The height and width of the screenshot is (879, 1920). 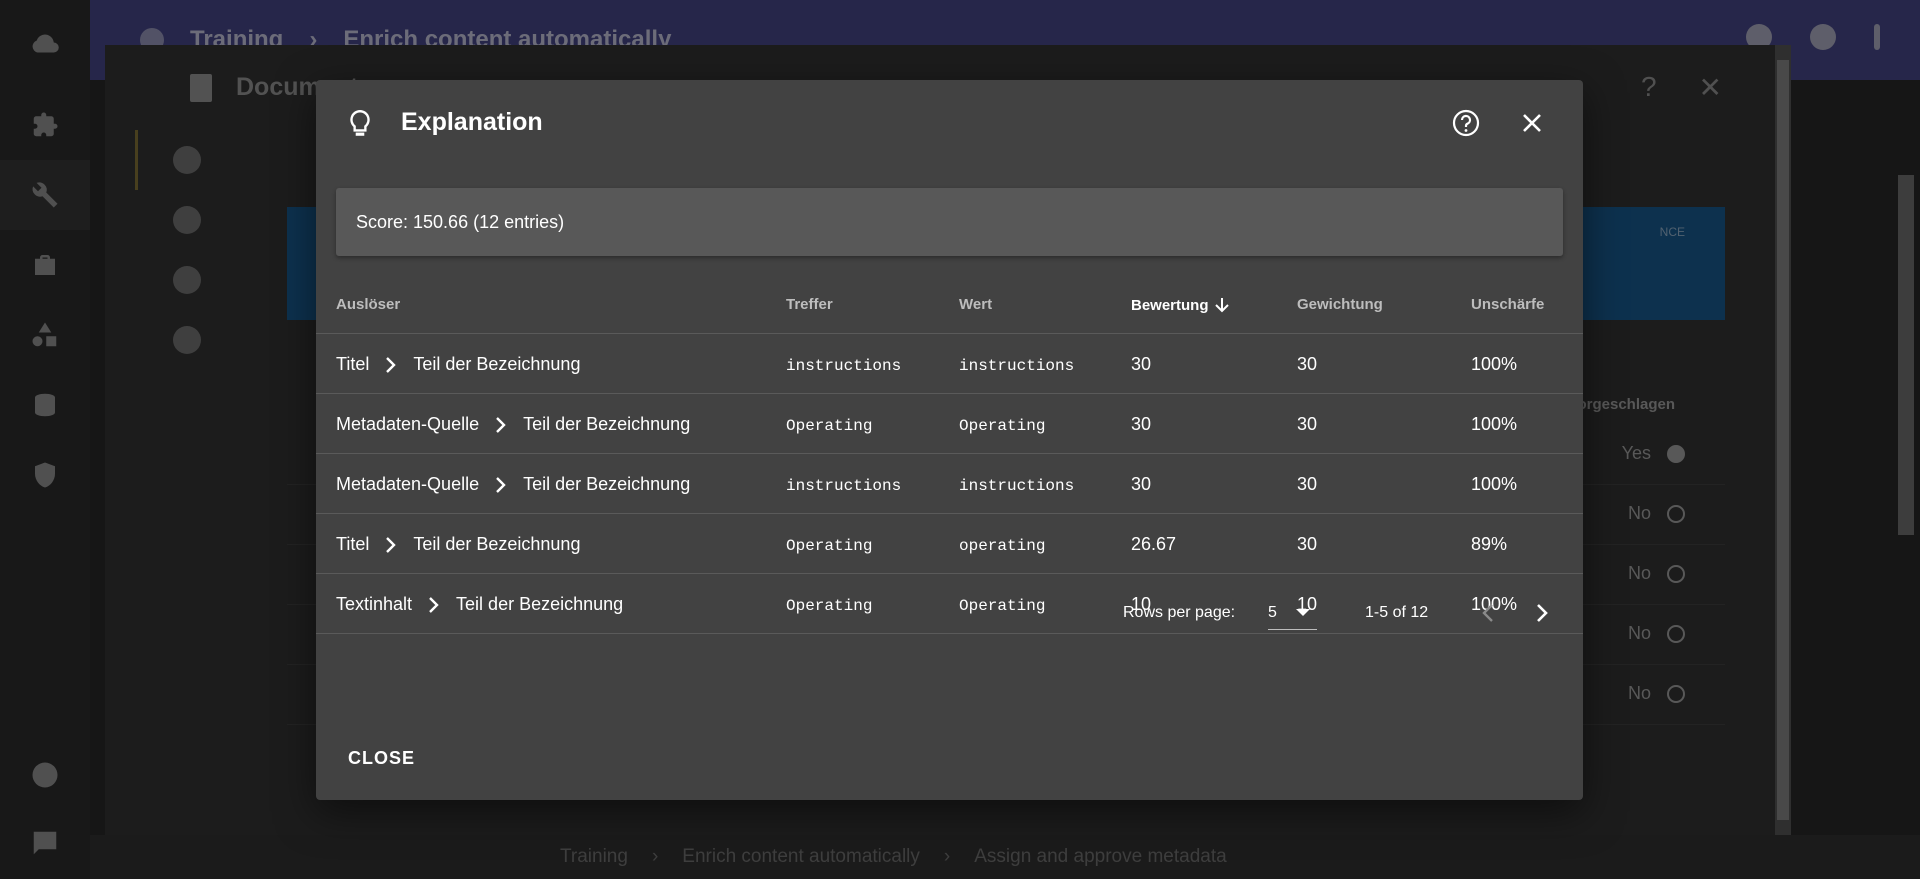 I want to click on column-header-rating: Bewertung, so click(x=1181, y=305).